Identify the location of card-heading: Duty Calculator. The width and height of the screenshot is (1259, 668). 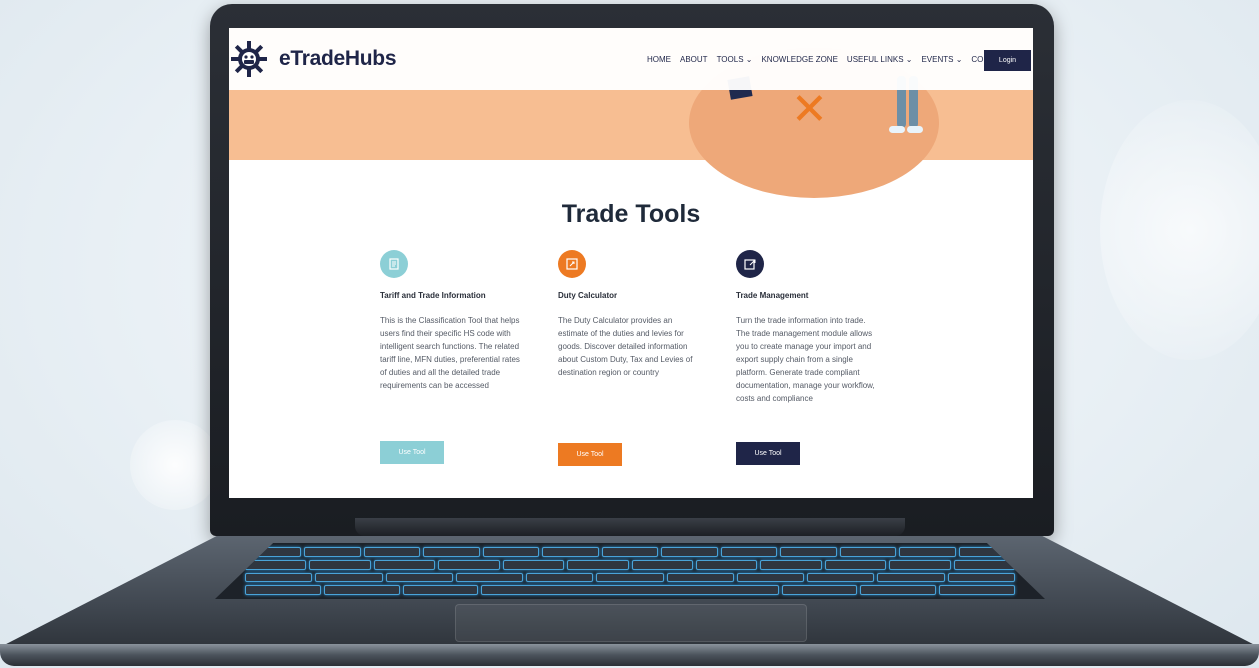
(588, 295).